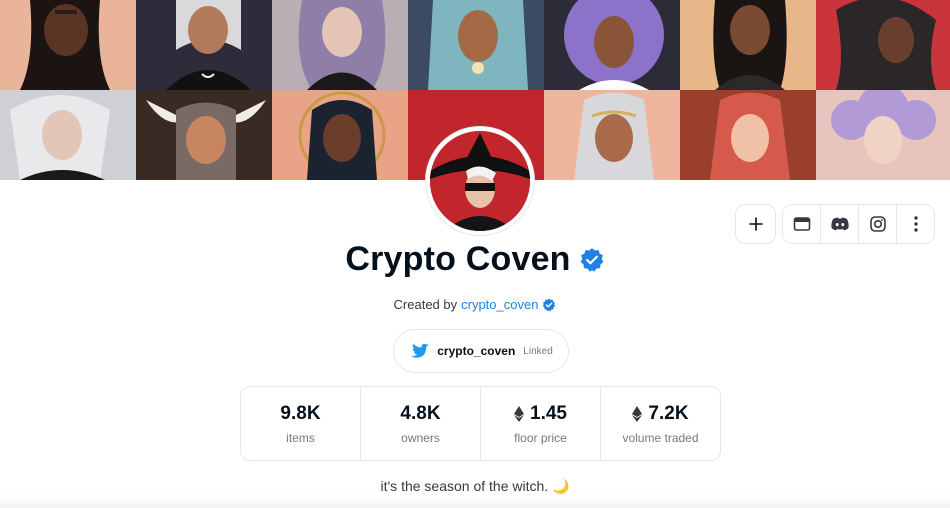 The image size is (950, 508). I want to click on twitter-handle: crypto_coven, so click(476, 351).